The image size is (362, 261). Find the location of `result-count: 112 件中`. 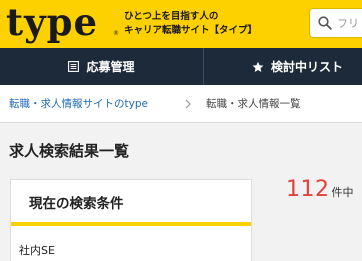

result-count: 112 件中 is located at coordinates (320, 189).